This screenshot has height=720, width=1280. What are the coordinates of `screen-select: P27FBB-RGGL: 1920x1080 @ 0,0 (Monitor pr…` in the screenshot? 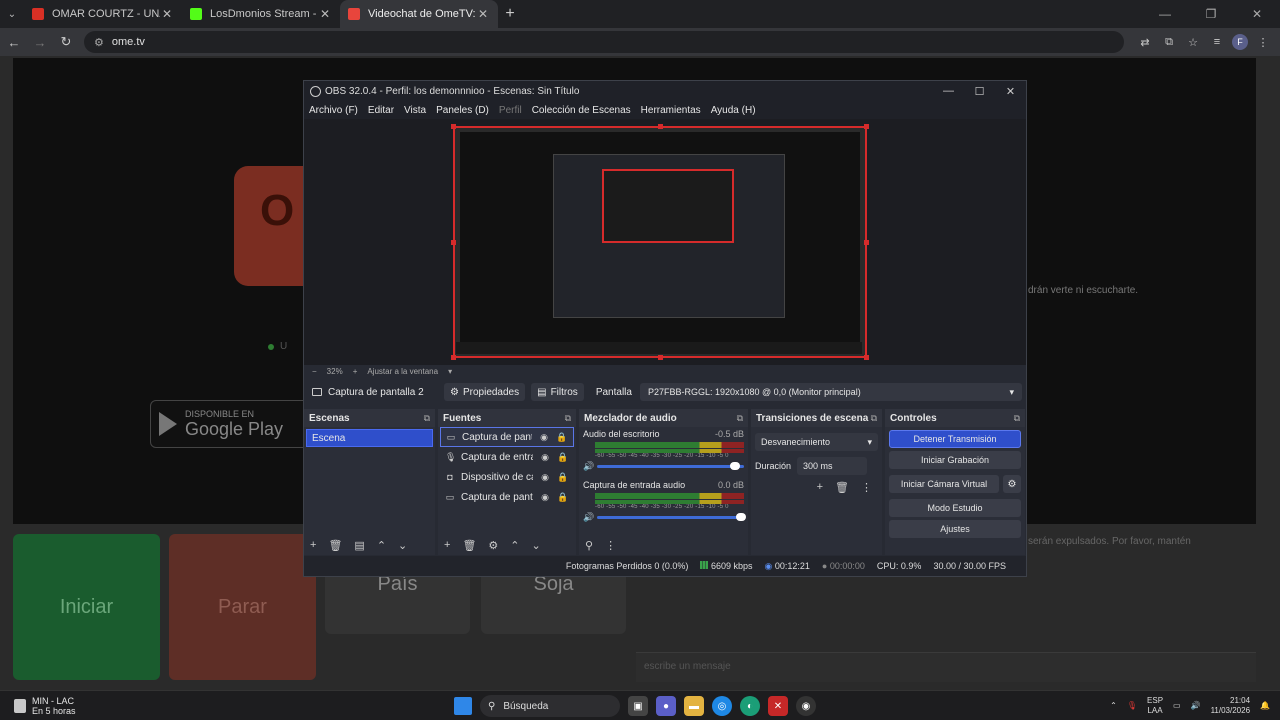 It's located at (830, 392).